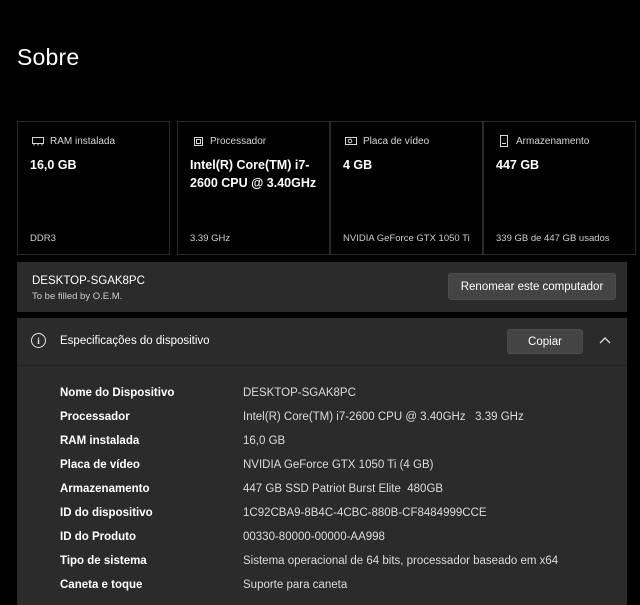 The width and height of the screenshot is (640, 605). What do you see at coordinates (351, 141) in the screenshot?
I see `gpu-icon` at bounding box center [351, 141].